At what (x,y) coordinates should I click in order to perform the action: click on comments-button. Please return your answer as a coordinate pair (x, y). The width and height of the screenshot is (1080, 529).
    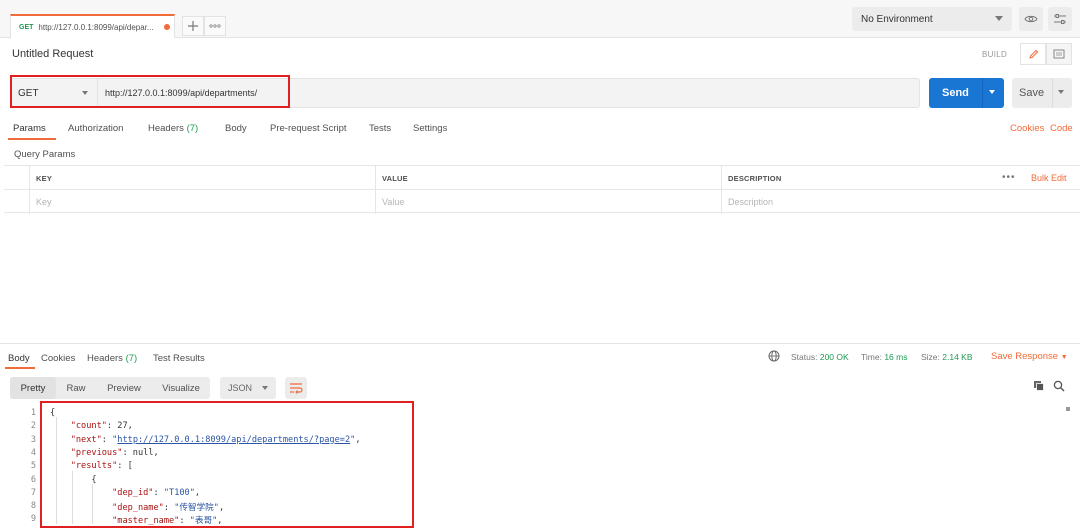
    Looking at the image, I should click on (1059, 54).